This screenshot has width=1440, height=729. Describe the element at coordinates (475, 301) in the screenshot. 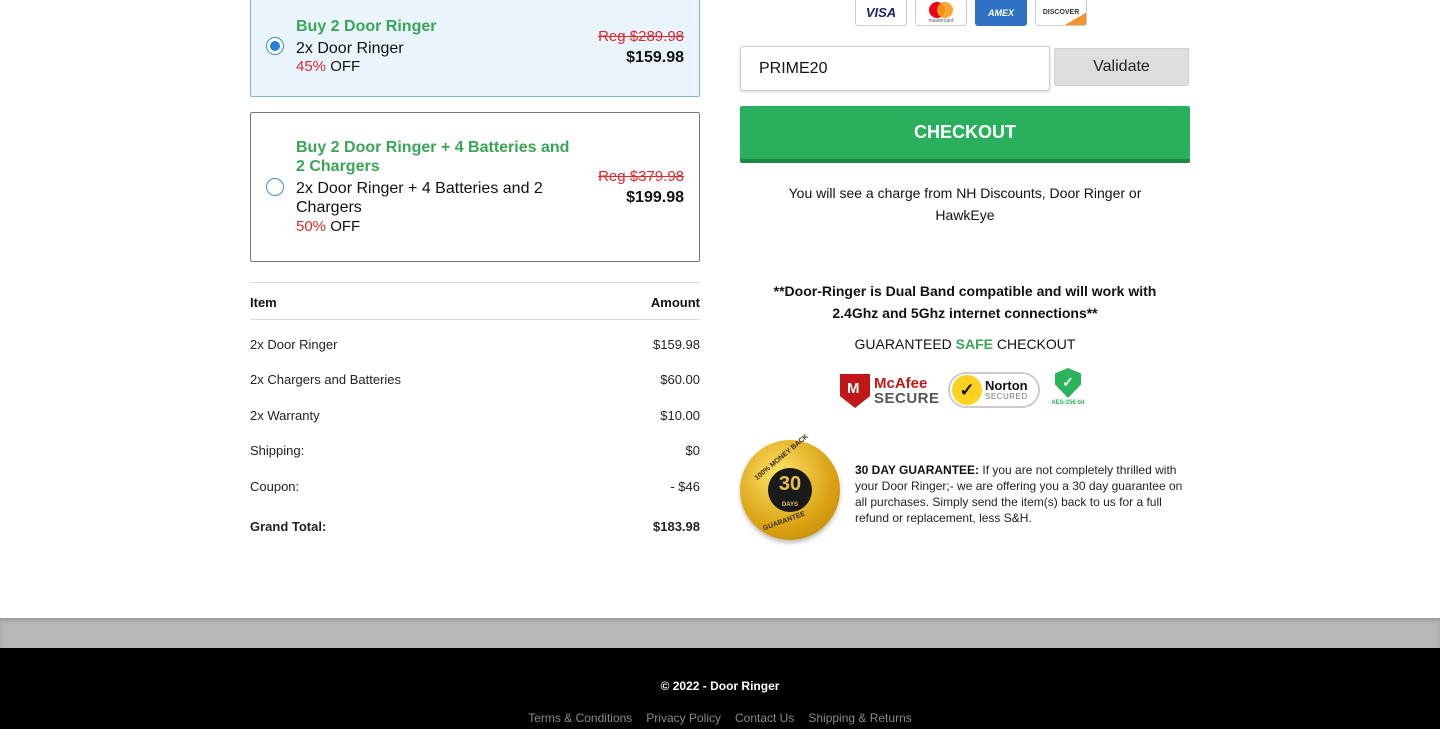

I see `summary-header: Item Amount` at that location.